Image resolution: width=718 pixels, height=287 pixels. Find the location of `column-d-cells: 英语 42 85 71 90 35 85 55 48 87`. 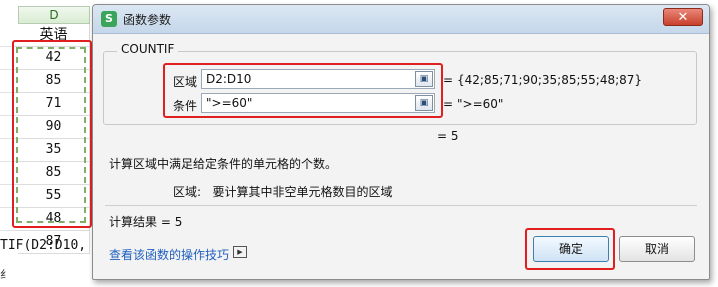

column-d-cells: 英语 42 85 71 90 35 85 55 48 87 is located at coordinates (54, 139).